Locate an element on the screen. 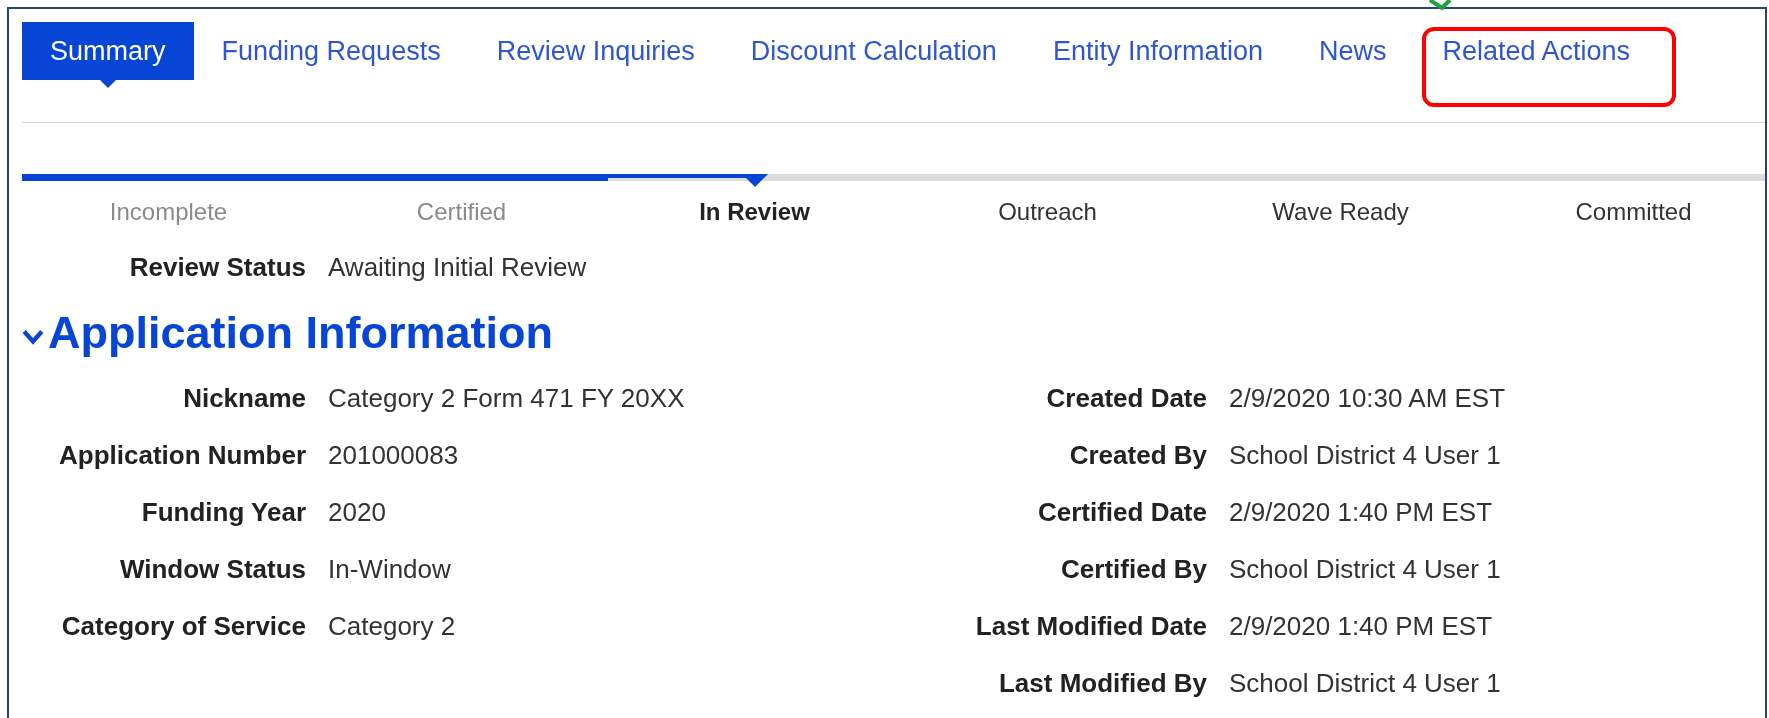 The width and height of the screenshot is (1769, 718). step-label: In Review is located at coordinates (754, 212).